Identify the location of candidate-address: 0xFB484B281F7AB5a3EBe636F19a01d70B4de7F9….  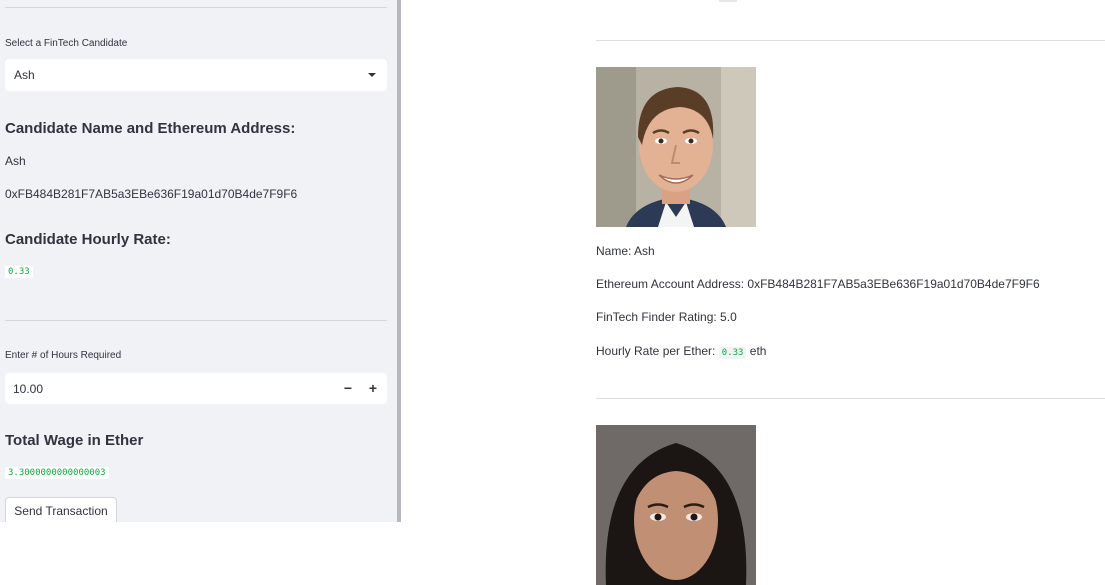
(151, 194).